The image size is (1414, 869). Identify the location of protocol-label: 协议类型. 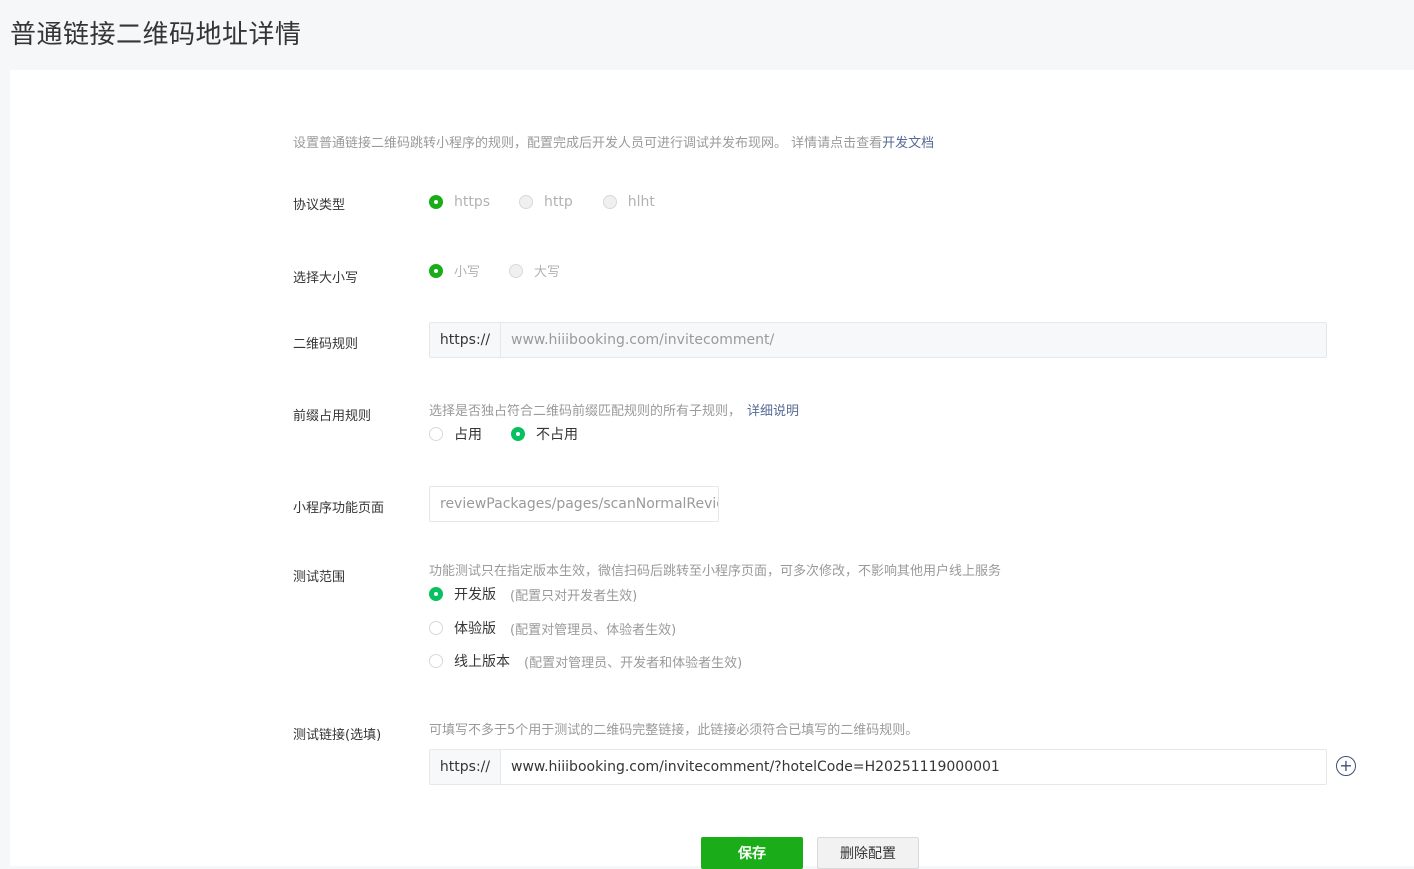
(319, 205).